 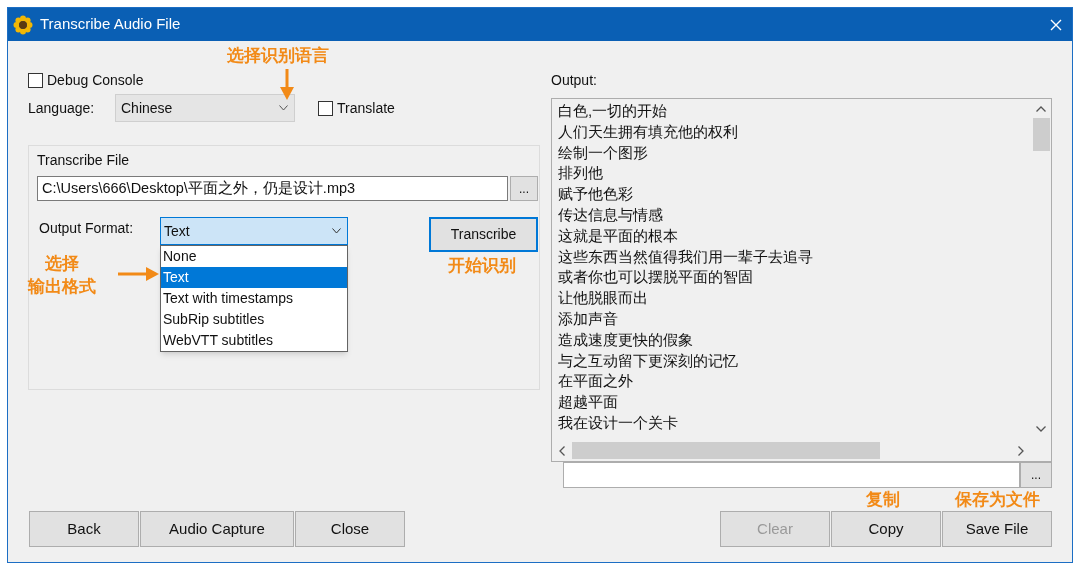 I want to click on close-icon, so click(x=1056, y=24).